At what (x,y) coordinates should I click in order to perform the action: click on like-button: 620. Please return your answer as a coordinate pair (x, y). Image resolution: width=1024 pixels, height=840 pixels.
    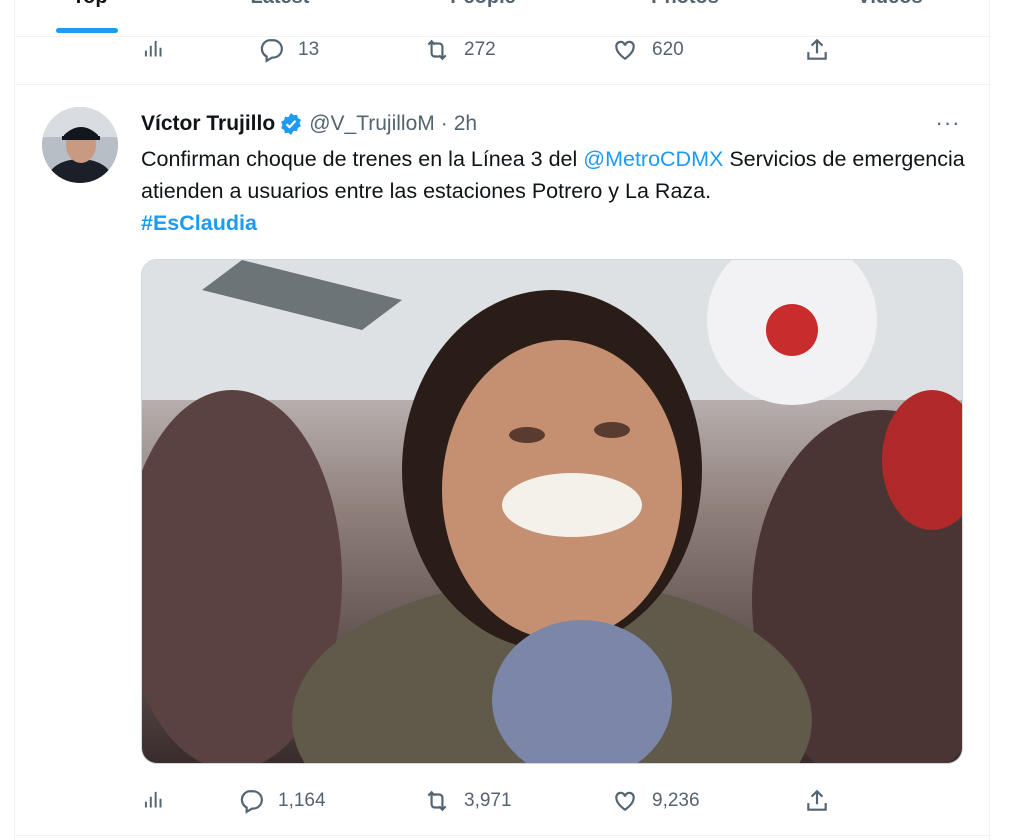
    Looking at the image, I should click on (648, 50).